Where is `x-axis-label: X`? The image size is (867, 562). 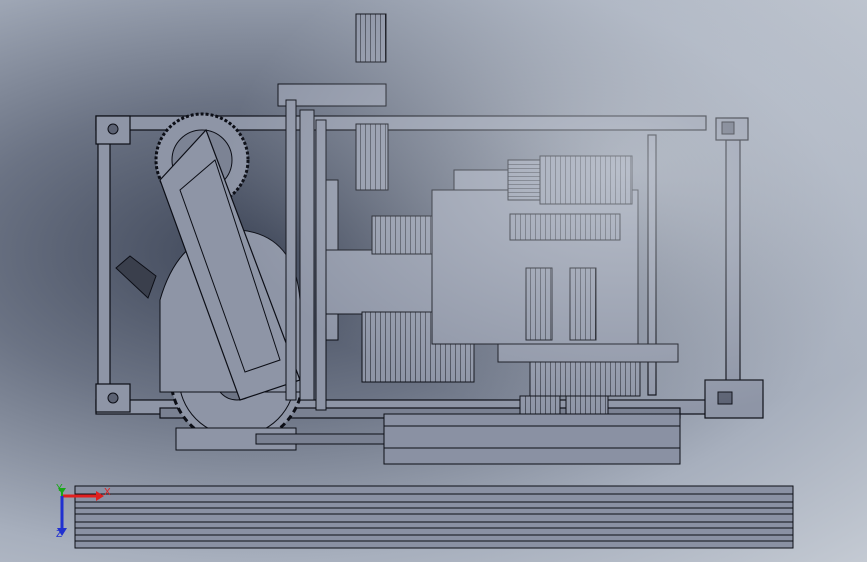 x-axis-label: X is located at coordinates (107, 492).